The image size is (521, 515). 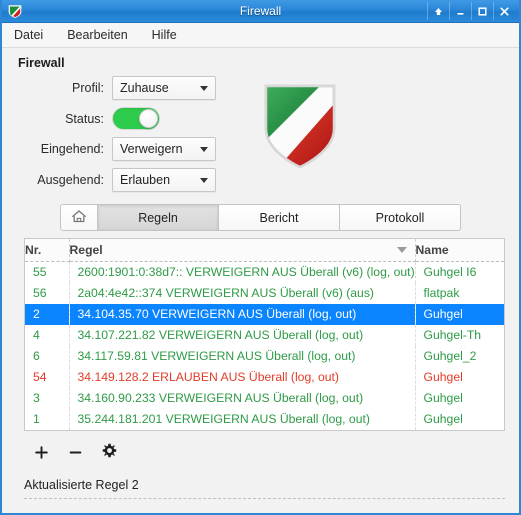 I want to click on cell-nr: 6, so click(x=47, y=356).